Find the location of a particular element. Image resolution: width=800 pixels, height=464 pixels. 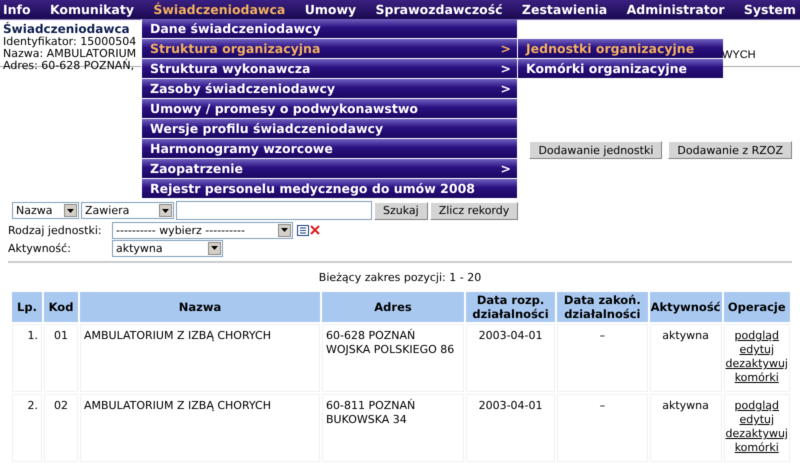

provider-detail: WYCH is located at coordinates (739, 55).